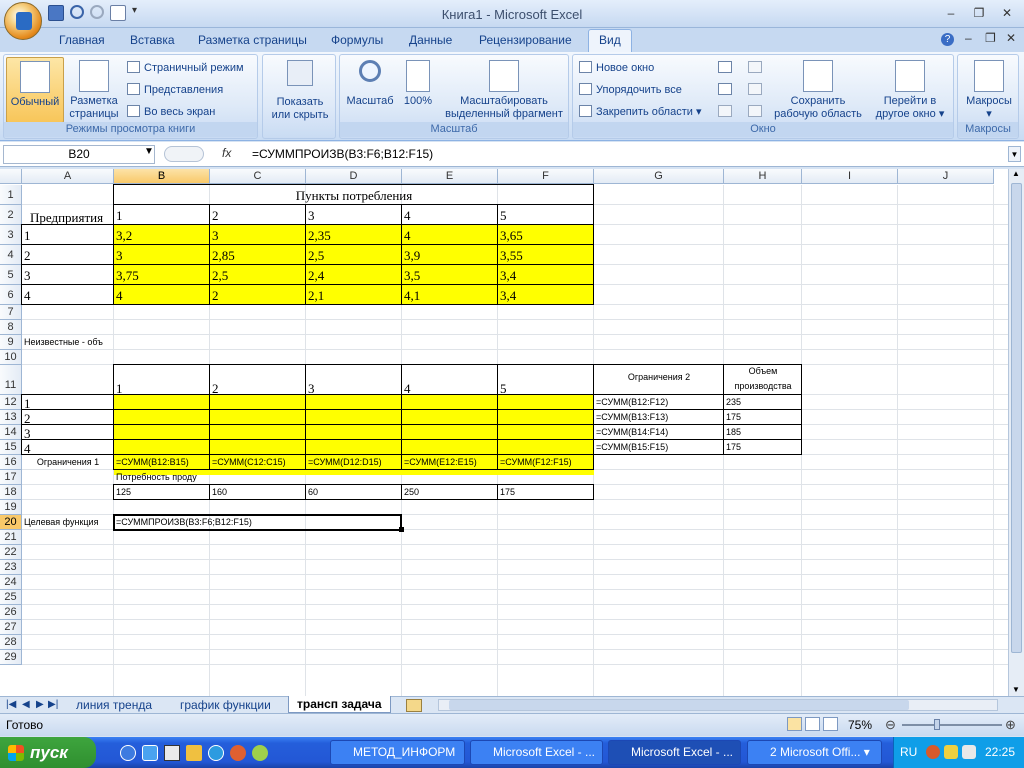 The image size is (1024, 768). What do you see at coordinates (1011, 38) in the screenshot?
I see `workbook-close-button: ✕` at bounding box center [1011, 38].